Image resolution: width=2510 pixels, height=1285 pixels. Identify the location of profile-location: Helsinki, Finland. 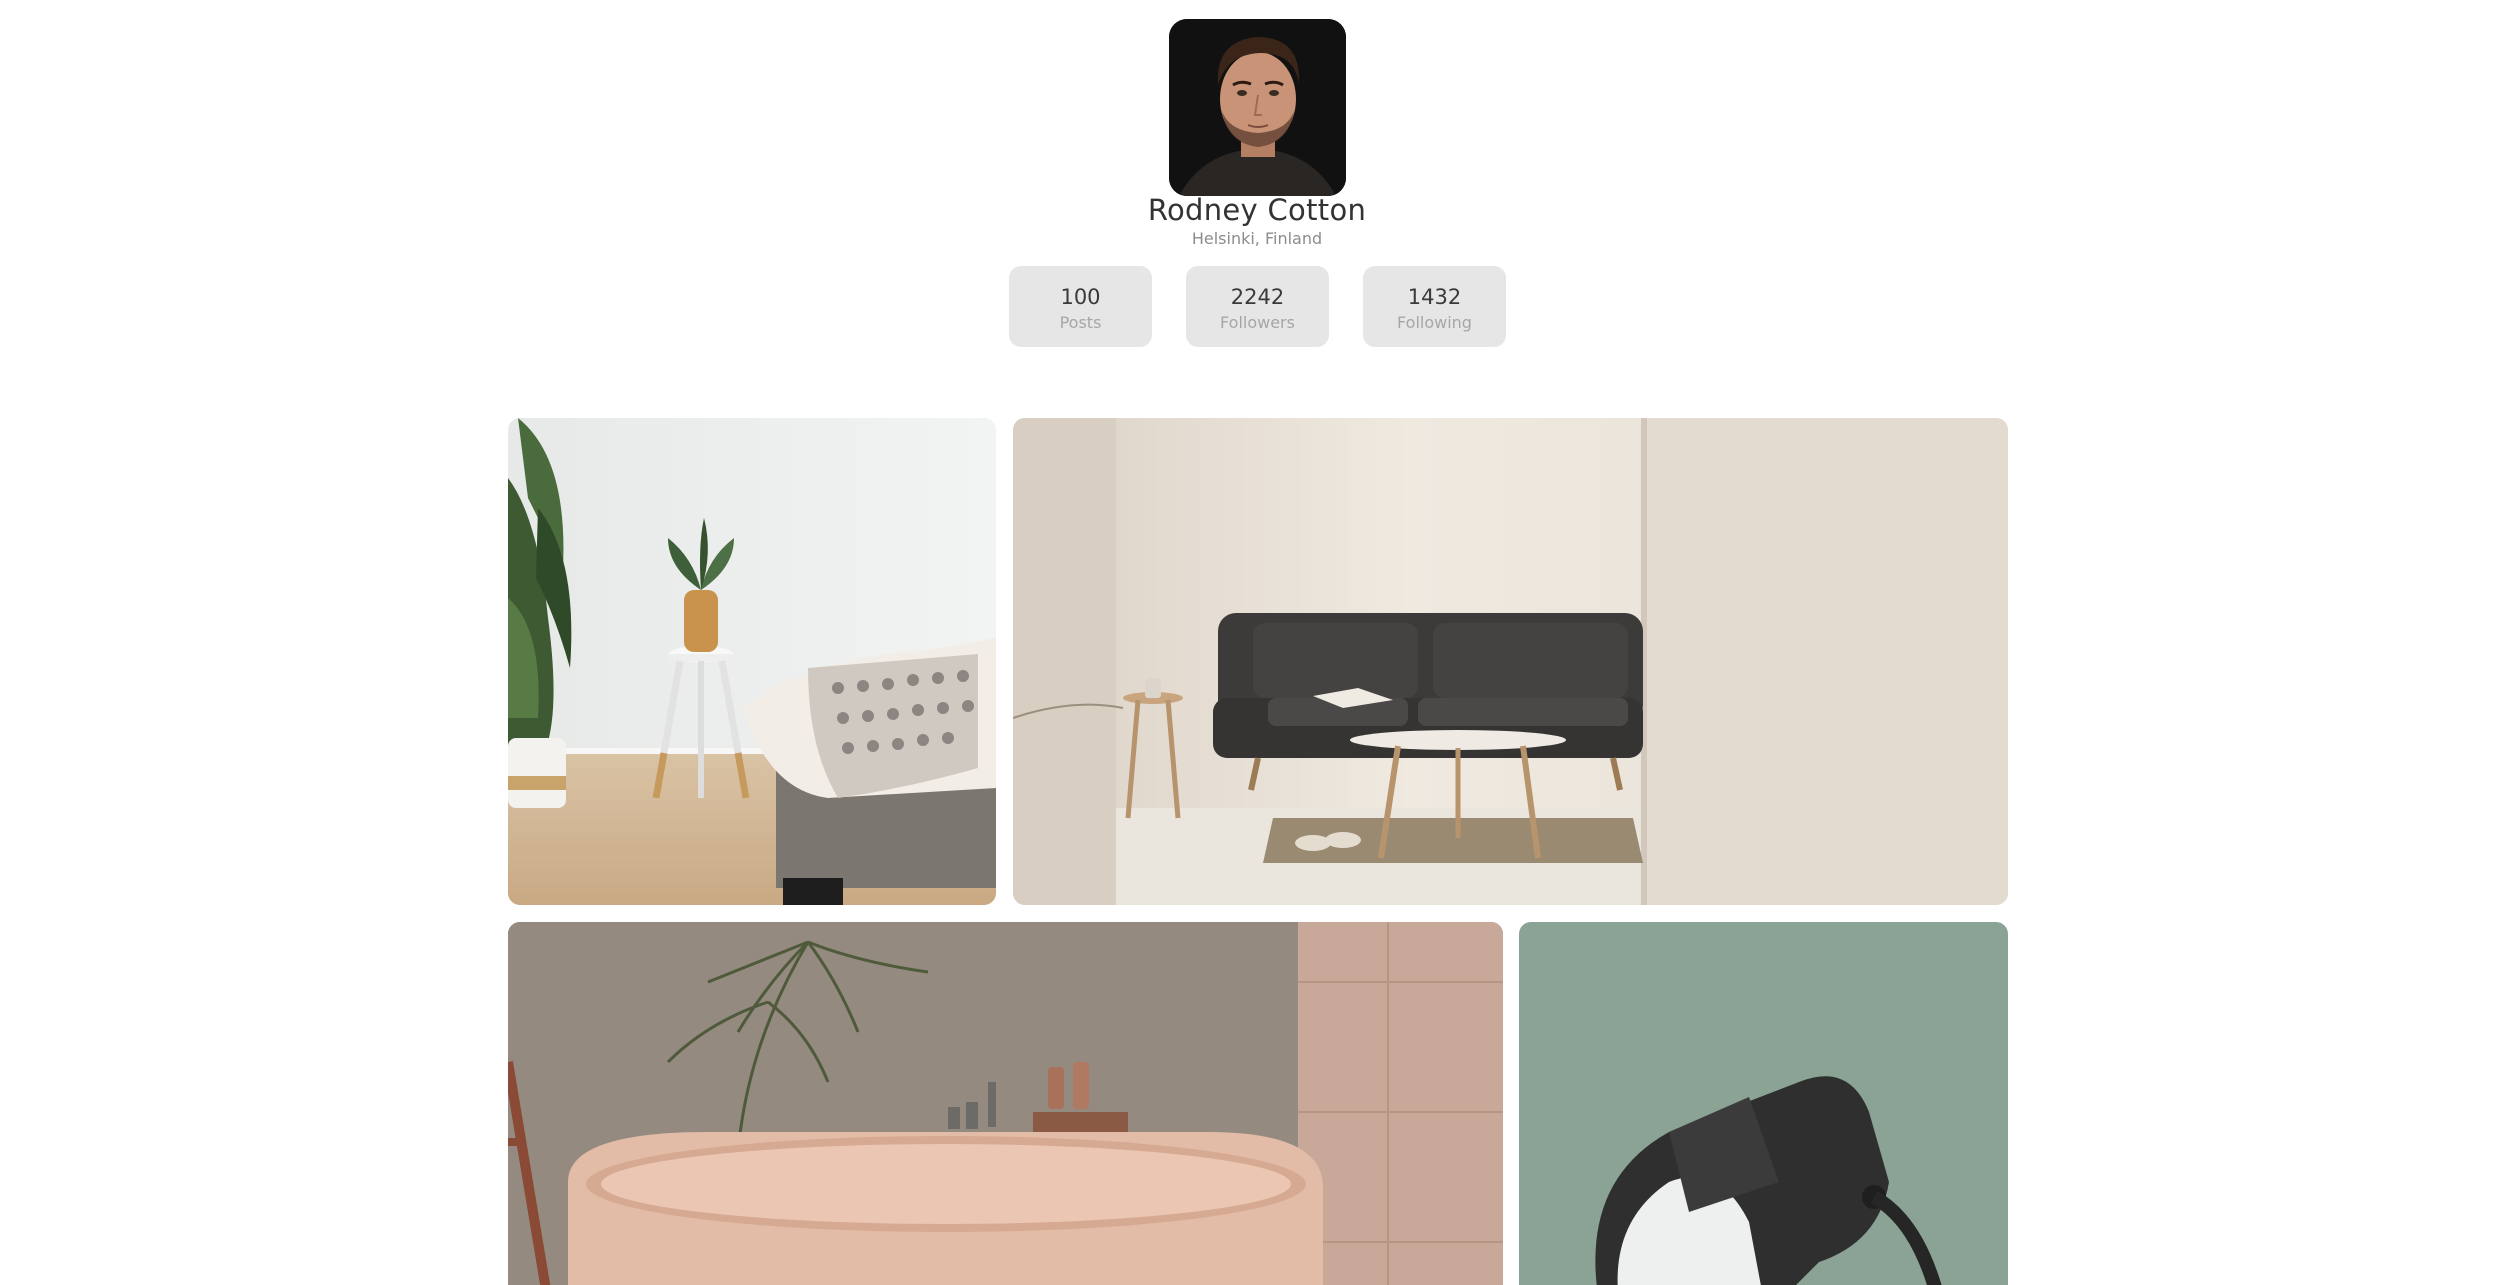
(1257, 238).